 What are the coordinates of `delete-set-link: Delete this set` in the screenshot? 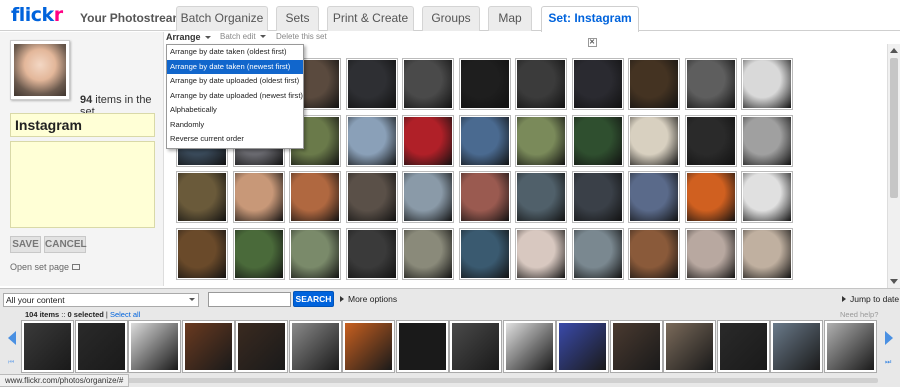 It's located at (301, 36).